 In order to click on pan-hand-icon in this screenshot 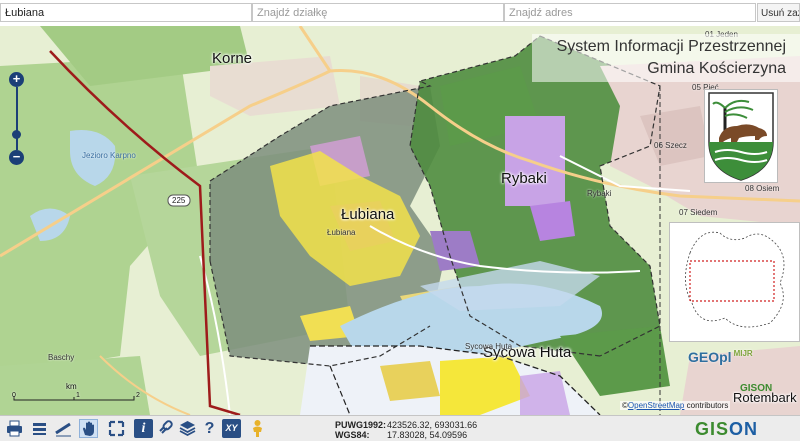, I will do `click(88, 428)`.